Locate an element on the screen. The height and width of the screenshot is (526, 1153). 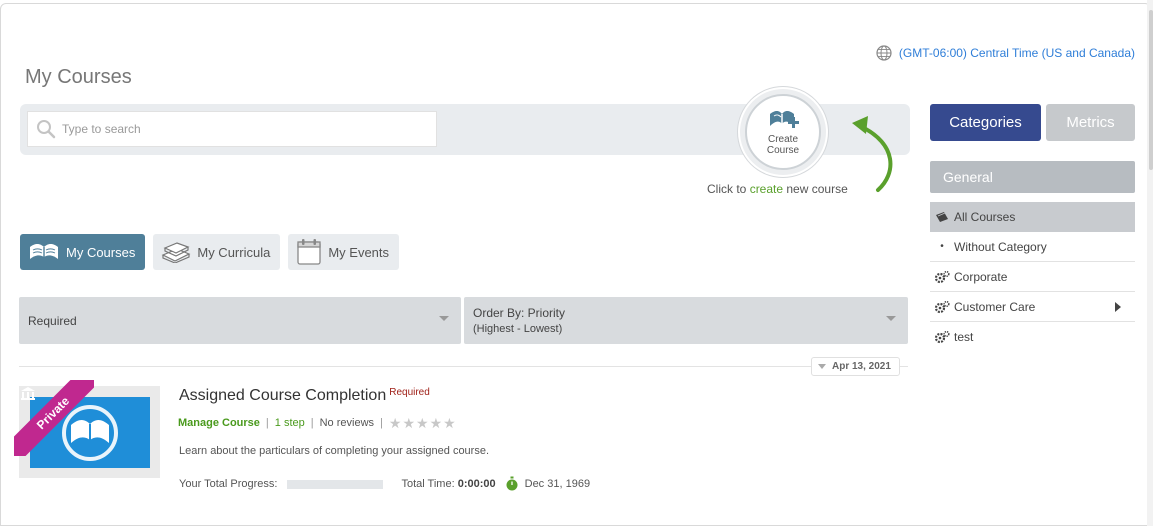
course-tabs: My Courses My Curricula My Events is located at coordinates (210, 252).